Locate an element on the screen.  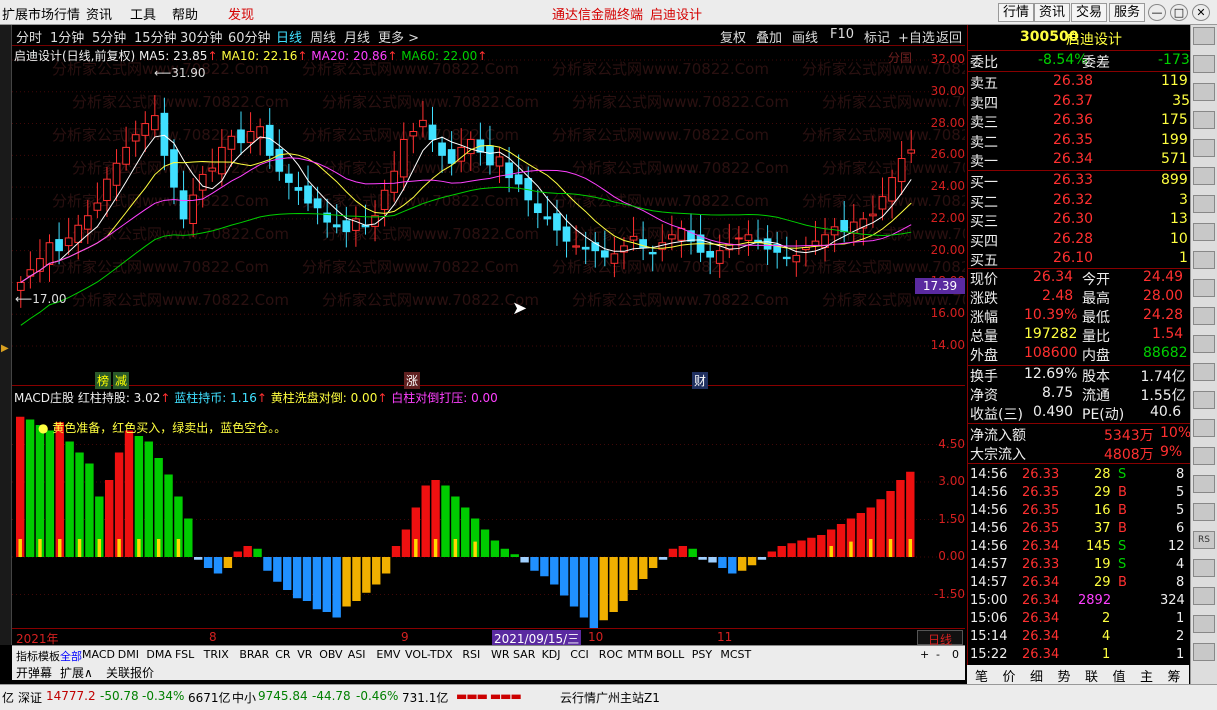
indicator-tab: BOLL is located at coordinates (670, 654).